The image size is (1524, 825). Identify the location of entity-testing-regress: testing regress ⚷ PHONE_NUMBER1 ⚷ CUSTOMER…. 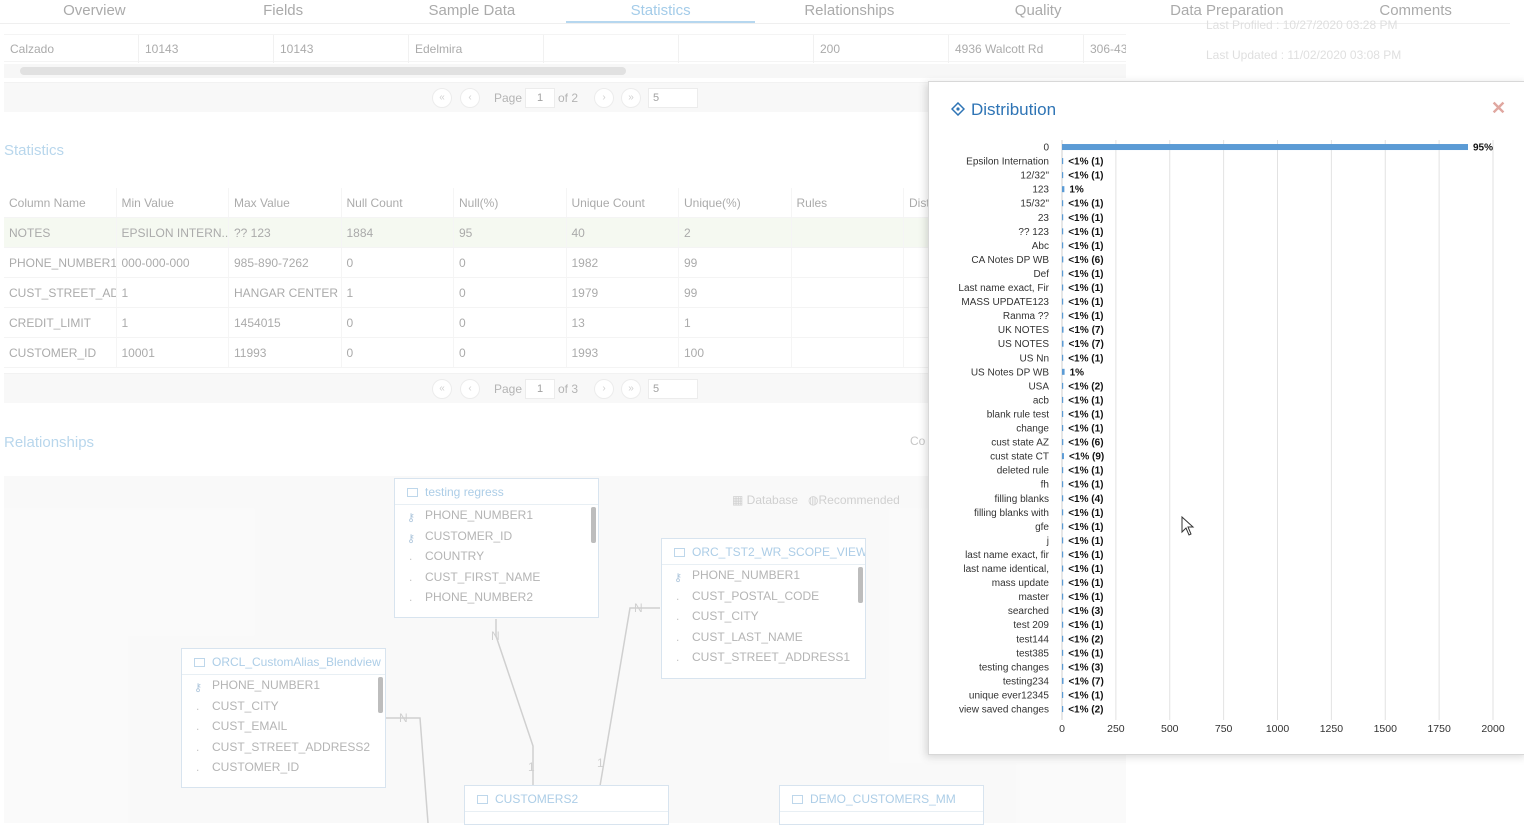
(496, 548).